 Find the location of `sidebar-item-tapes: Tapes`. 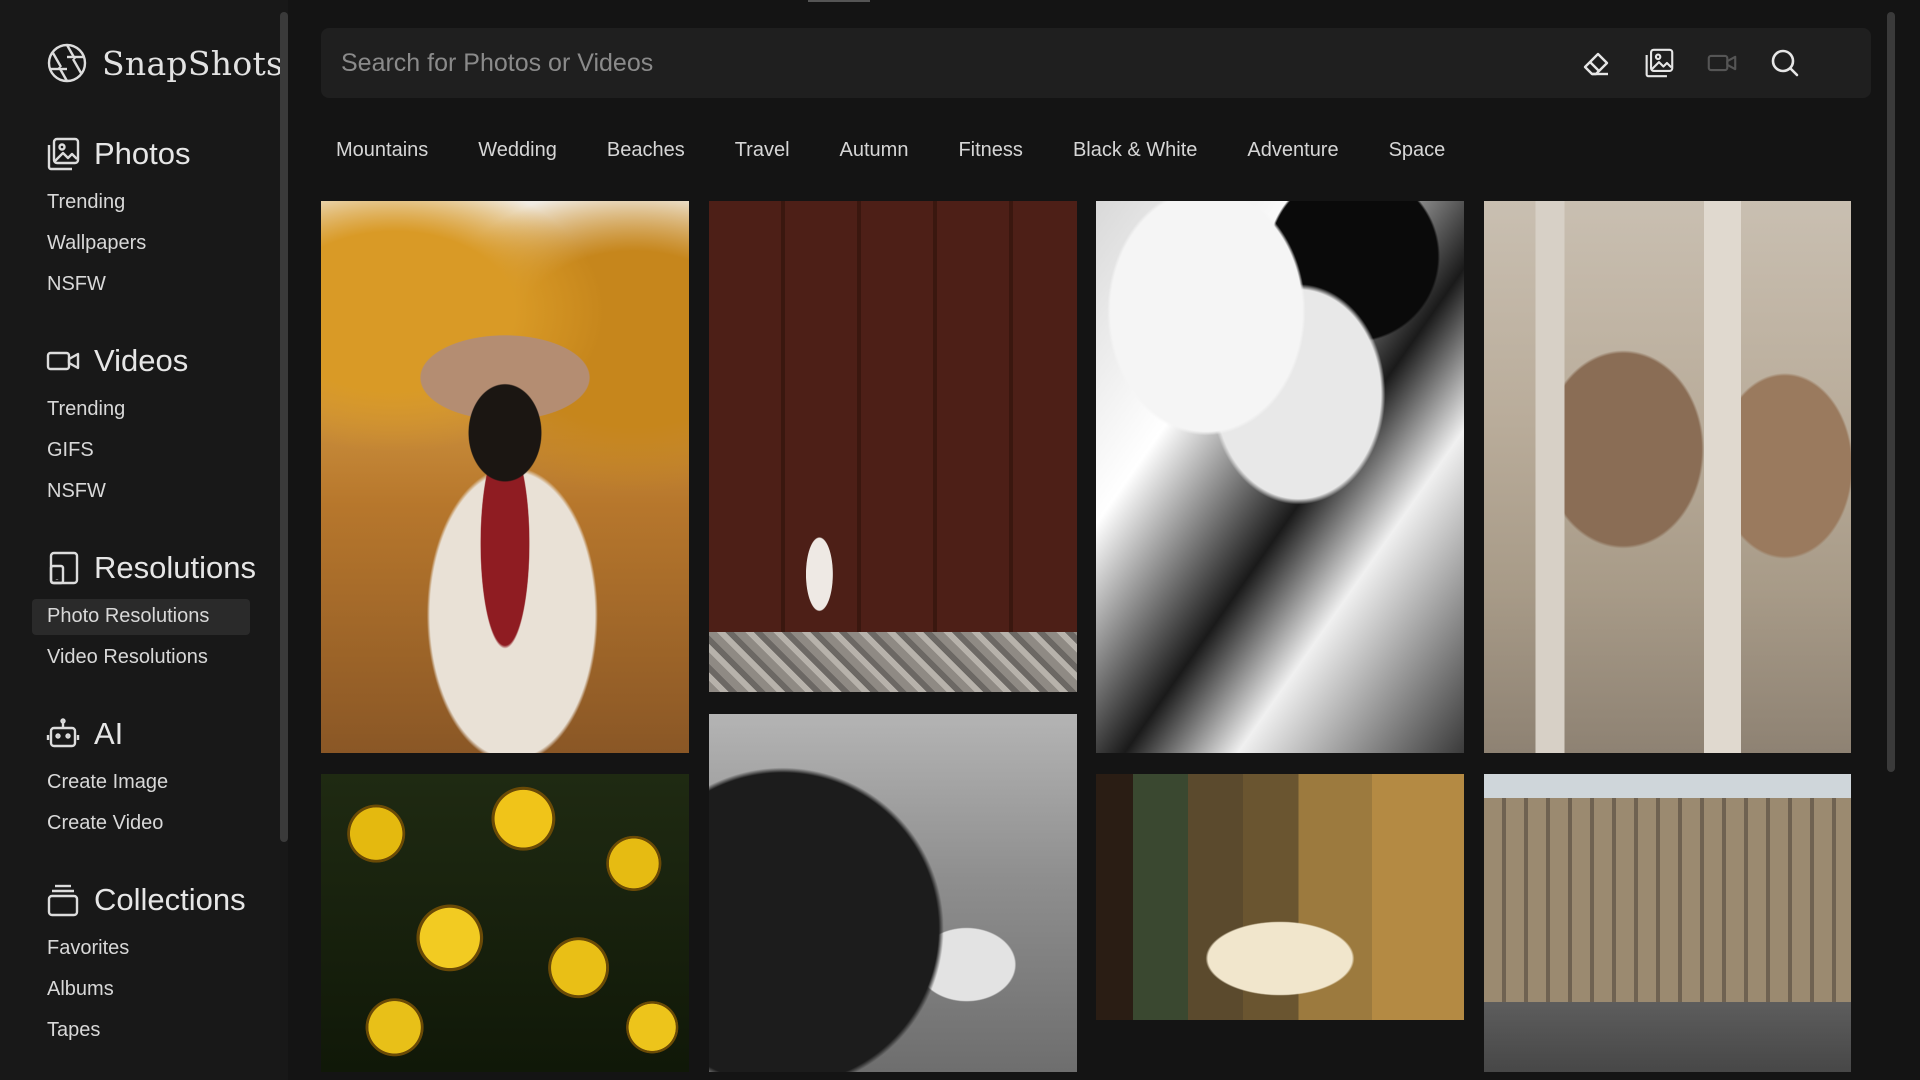

sidebar-item-tapes: Tapes is located at coordinates (146, 1030).